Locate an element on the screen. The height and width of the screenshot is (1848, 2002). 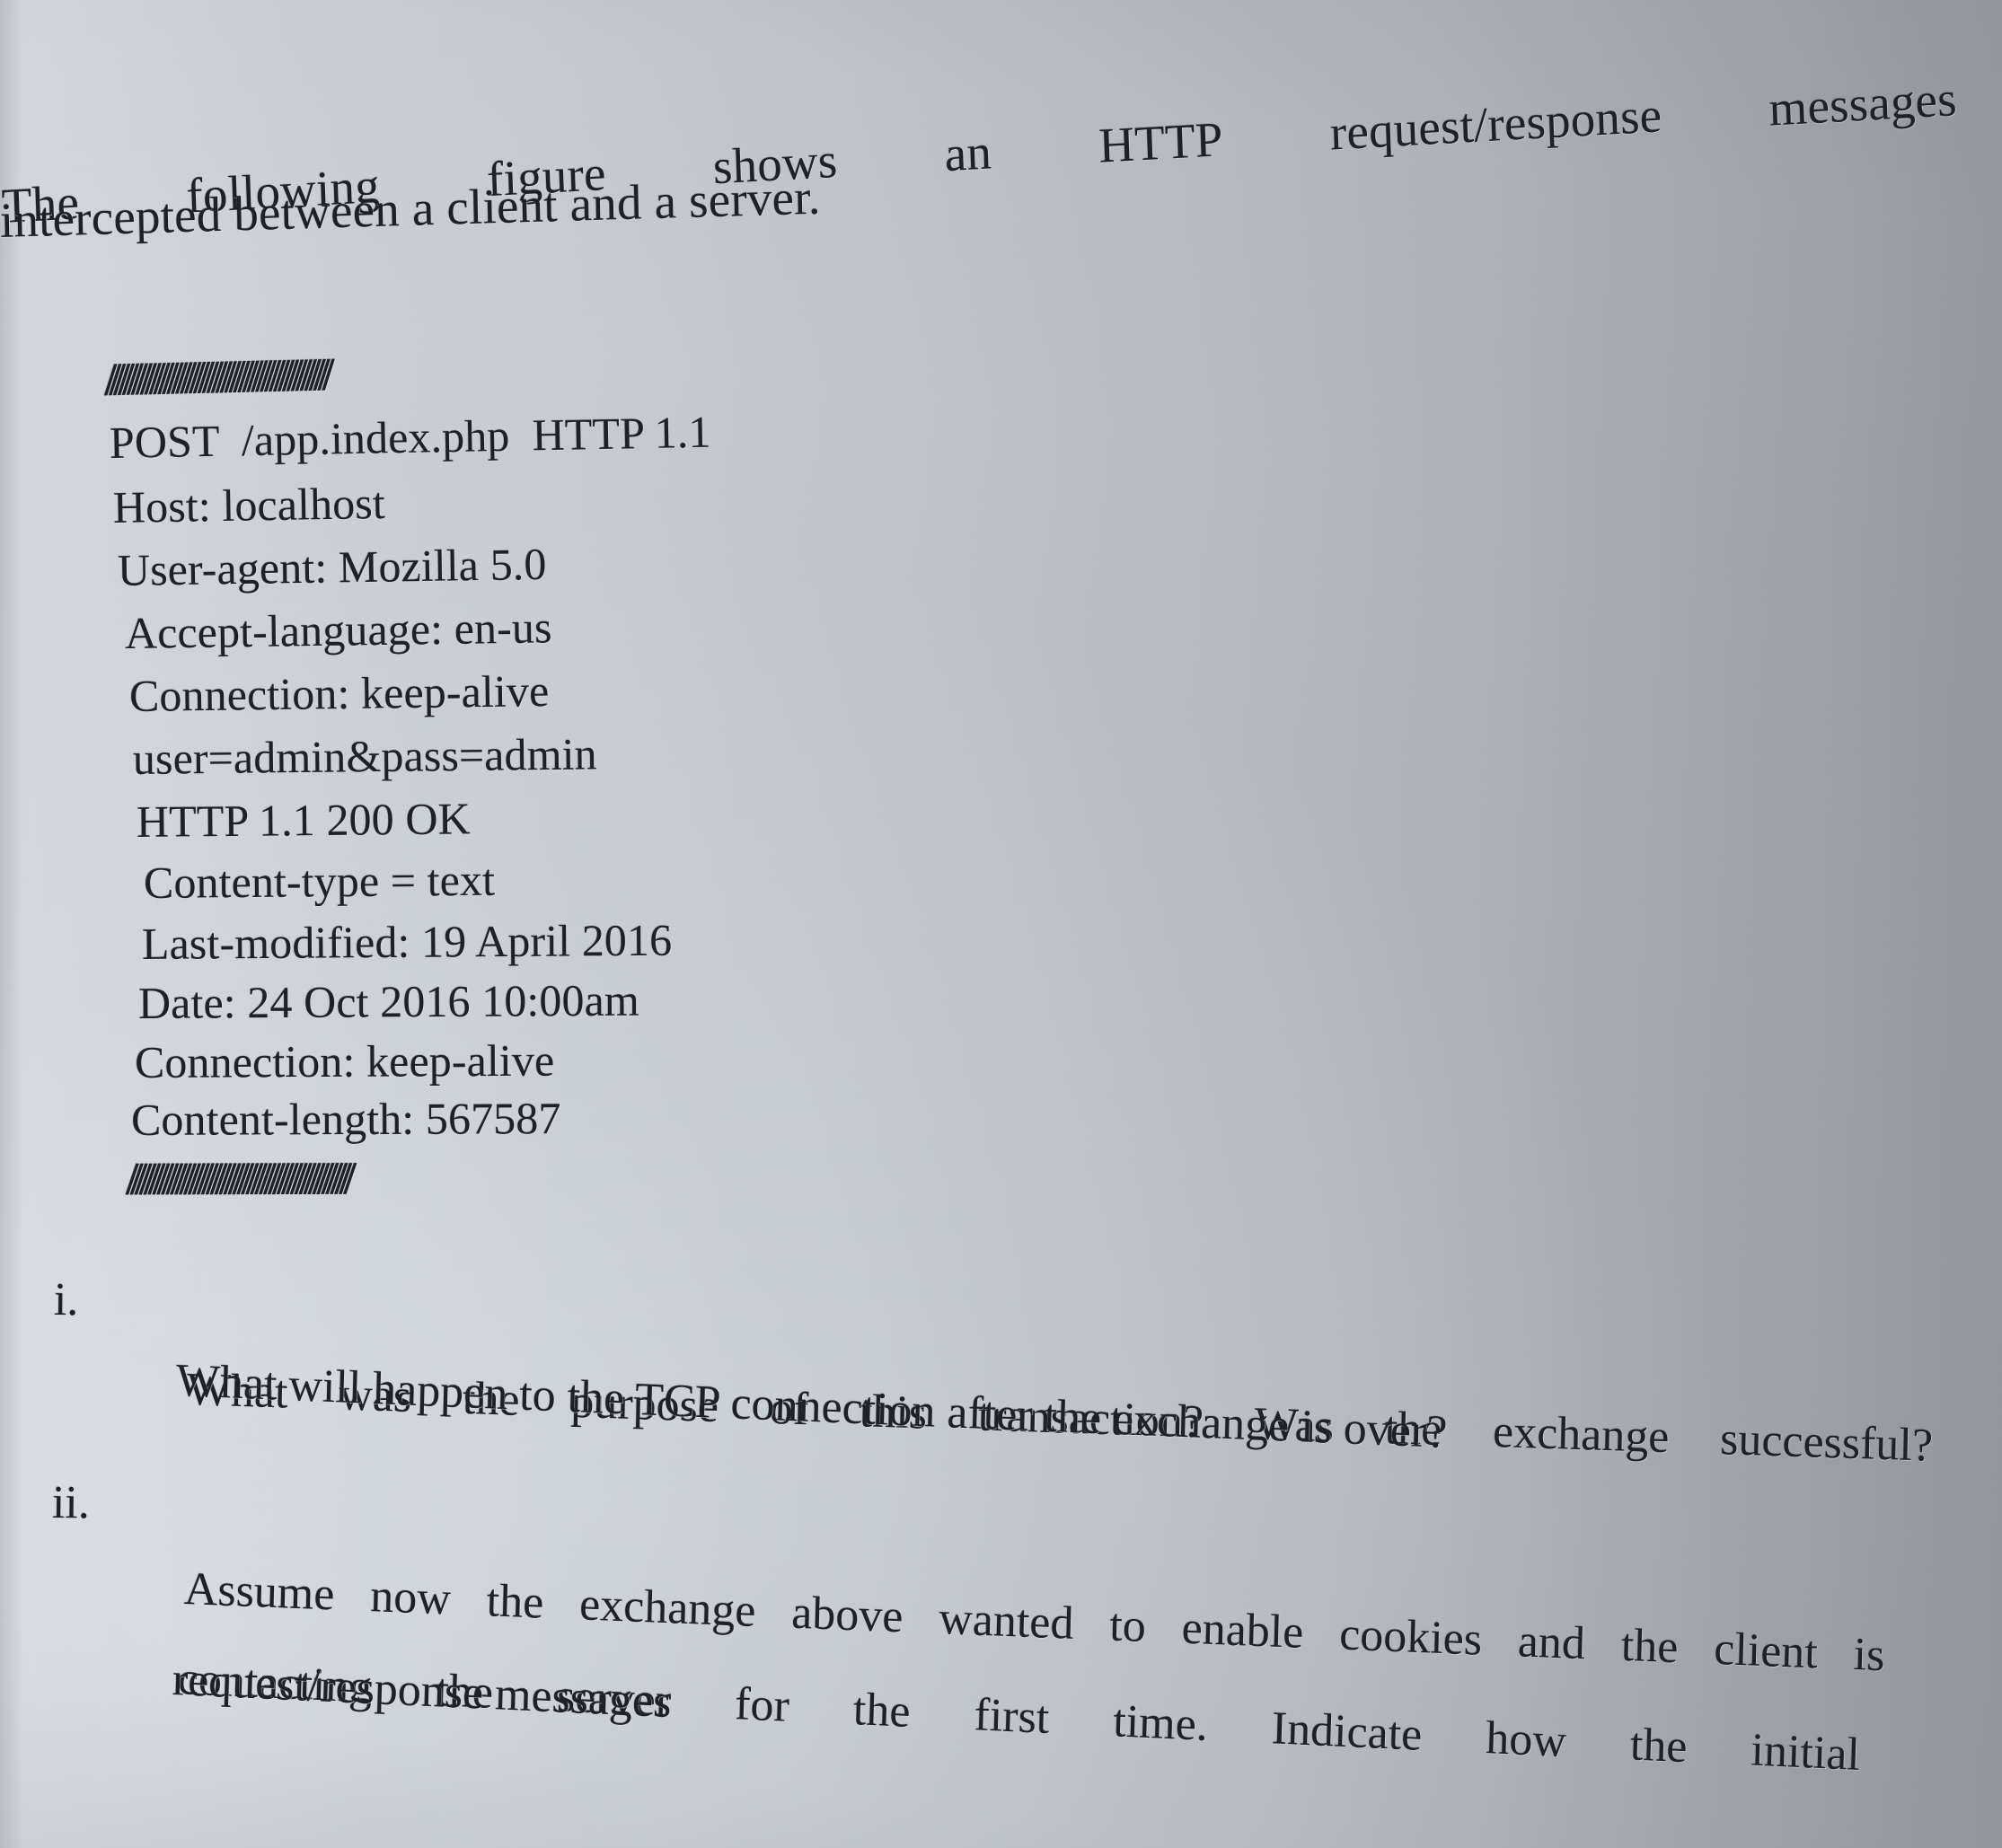
question-marker-ii: ii. is located at coordinates (71, 1503).